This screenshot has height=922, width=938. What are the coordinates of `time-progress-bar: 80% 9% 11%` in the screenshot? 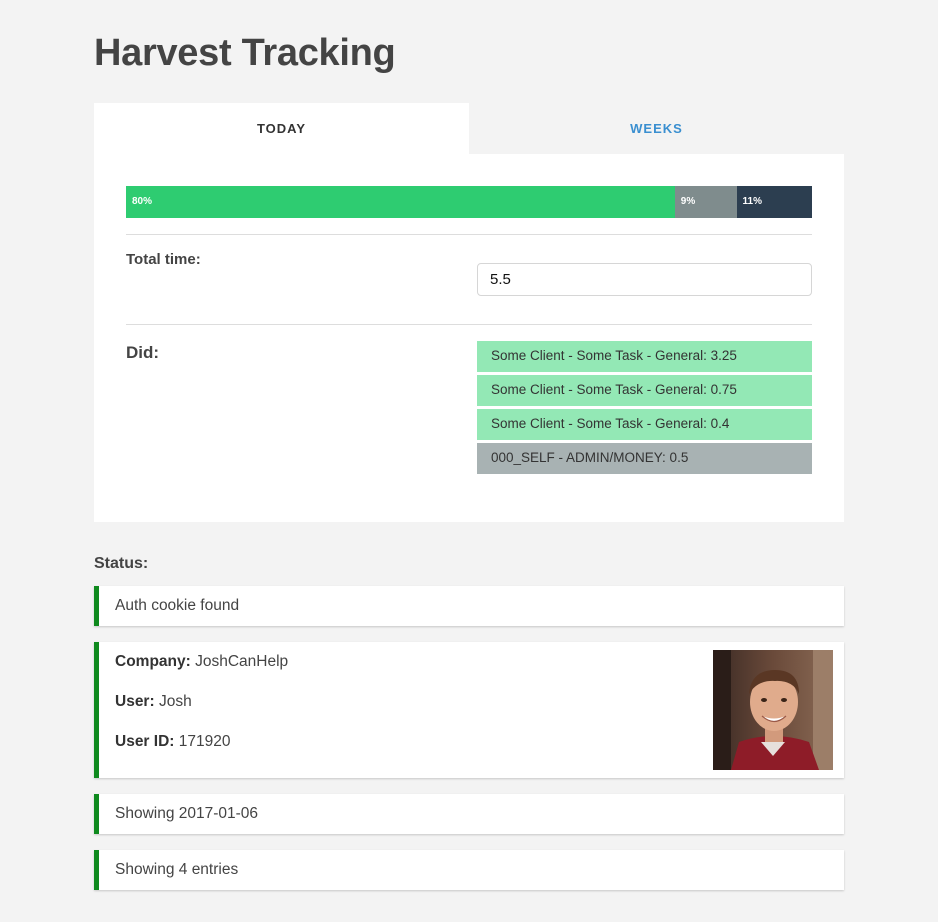 It's located at (469, 202).